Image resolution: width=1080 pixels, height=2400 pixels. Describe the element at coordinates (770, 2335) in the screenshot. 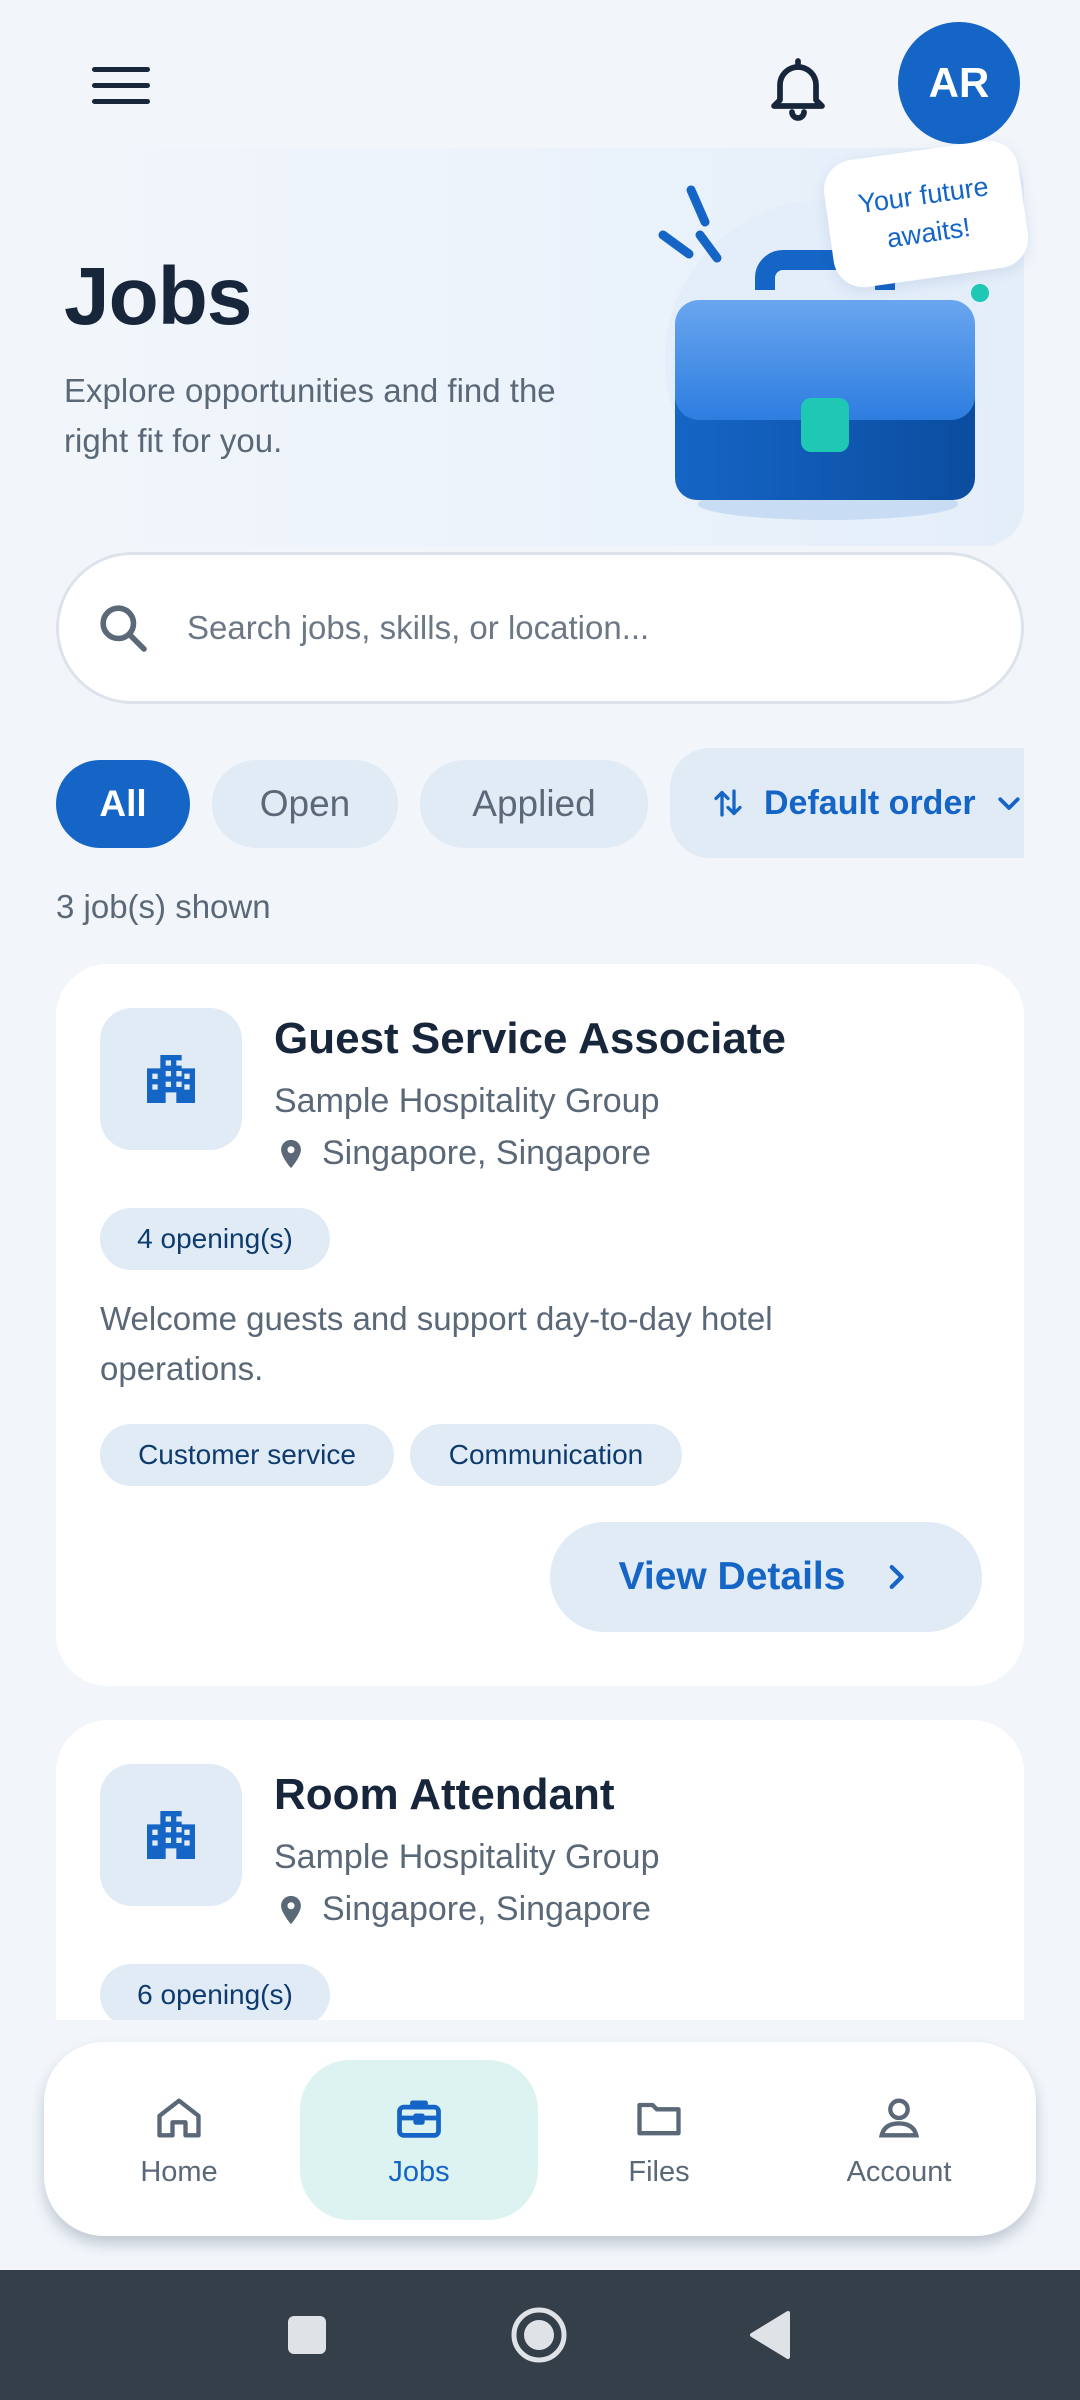

I see `back-triangle-icon` at that location.